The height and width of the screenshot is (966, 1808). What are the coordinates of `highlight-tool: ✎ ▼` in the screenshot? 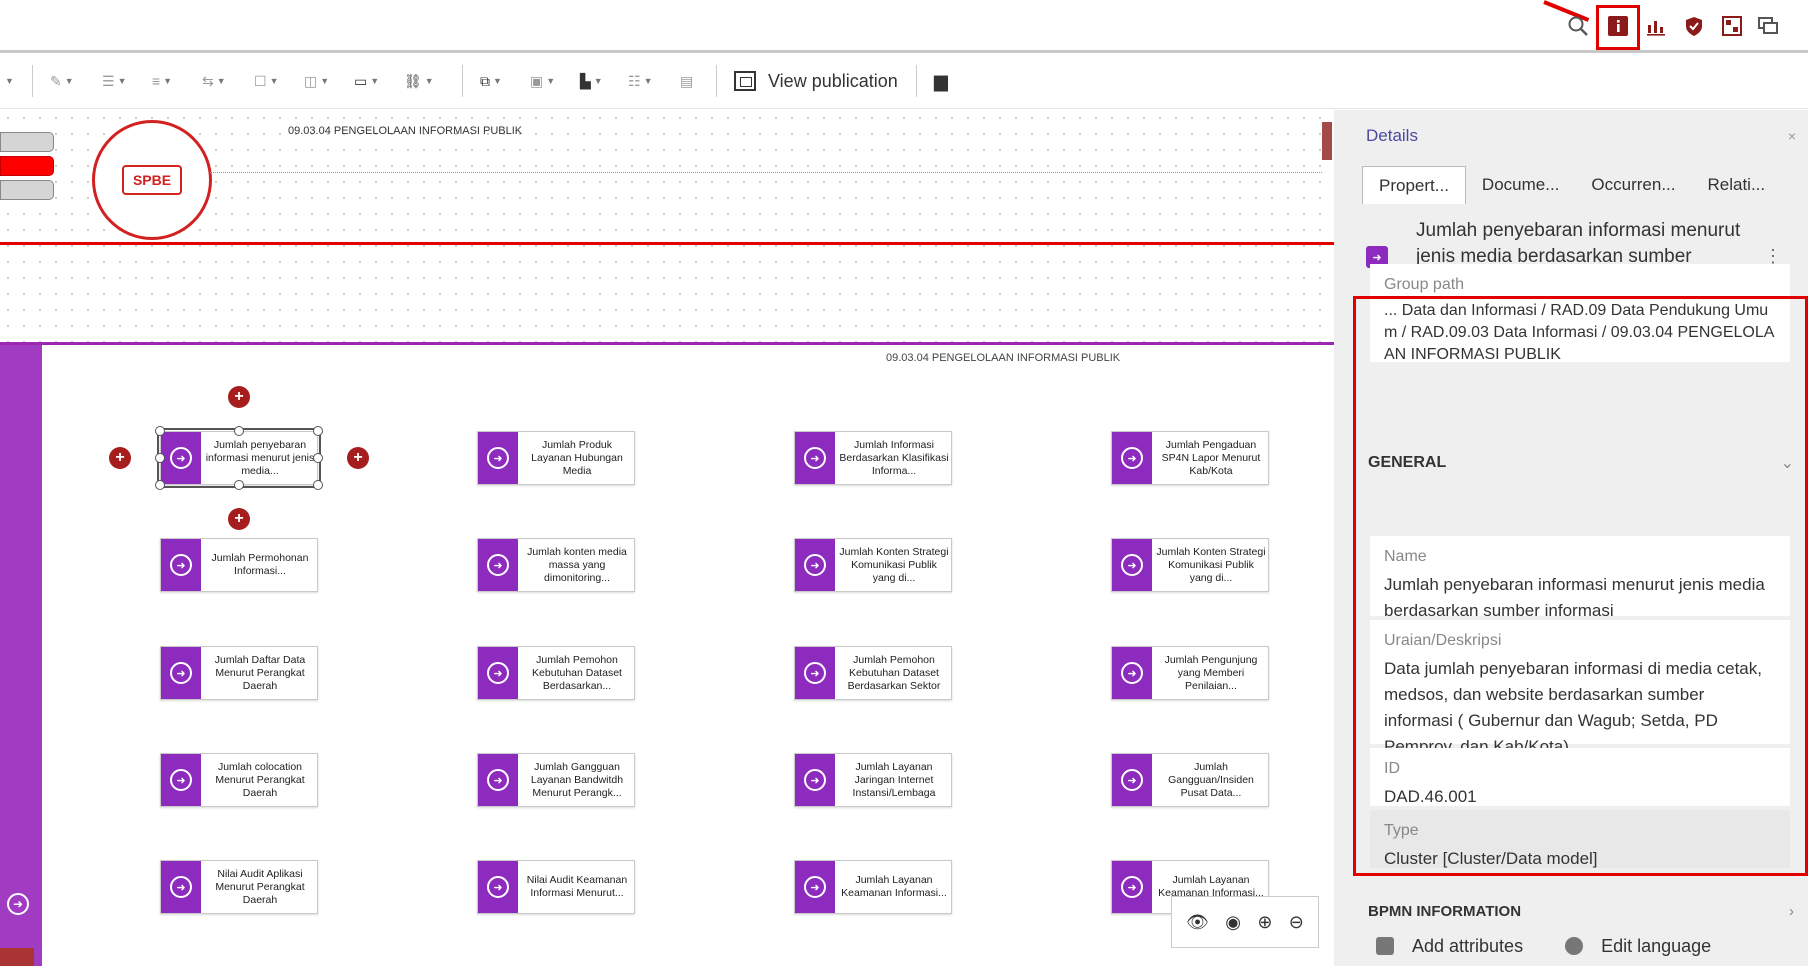 It's located at (62, 81).